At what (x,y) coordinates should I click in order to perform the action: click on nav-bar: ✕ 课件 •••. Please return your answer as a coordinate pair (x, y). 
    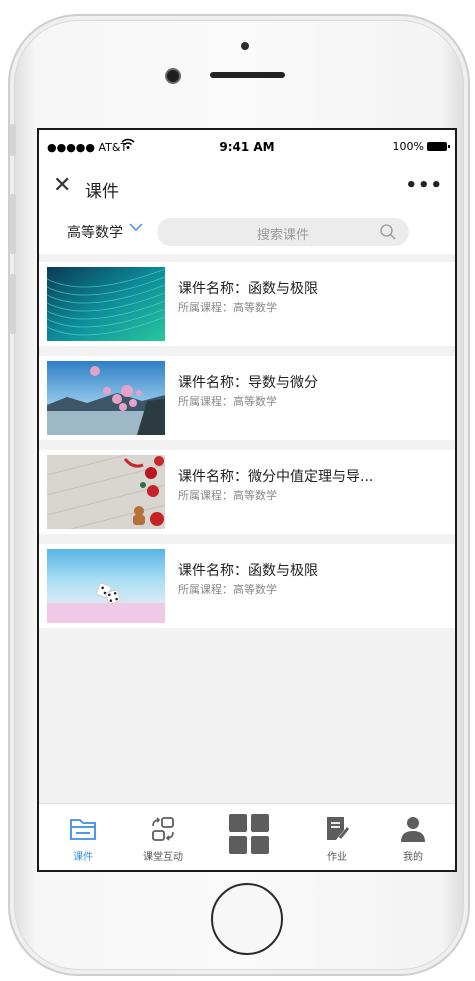
    Looking at the image, I should click on (247, 188).